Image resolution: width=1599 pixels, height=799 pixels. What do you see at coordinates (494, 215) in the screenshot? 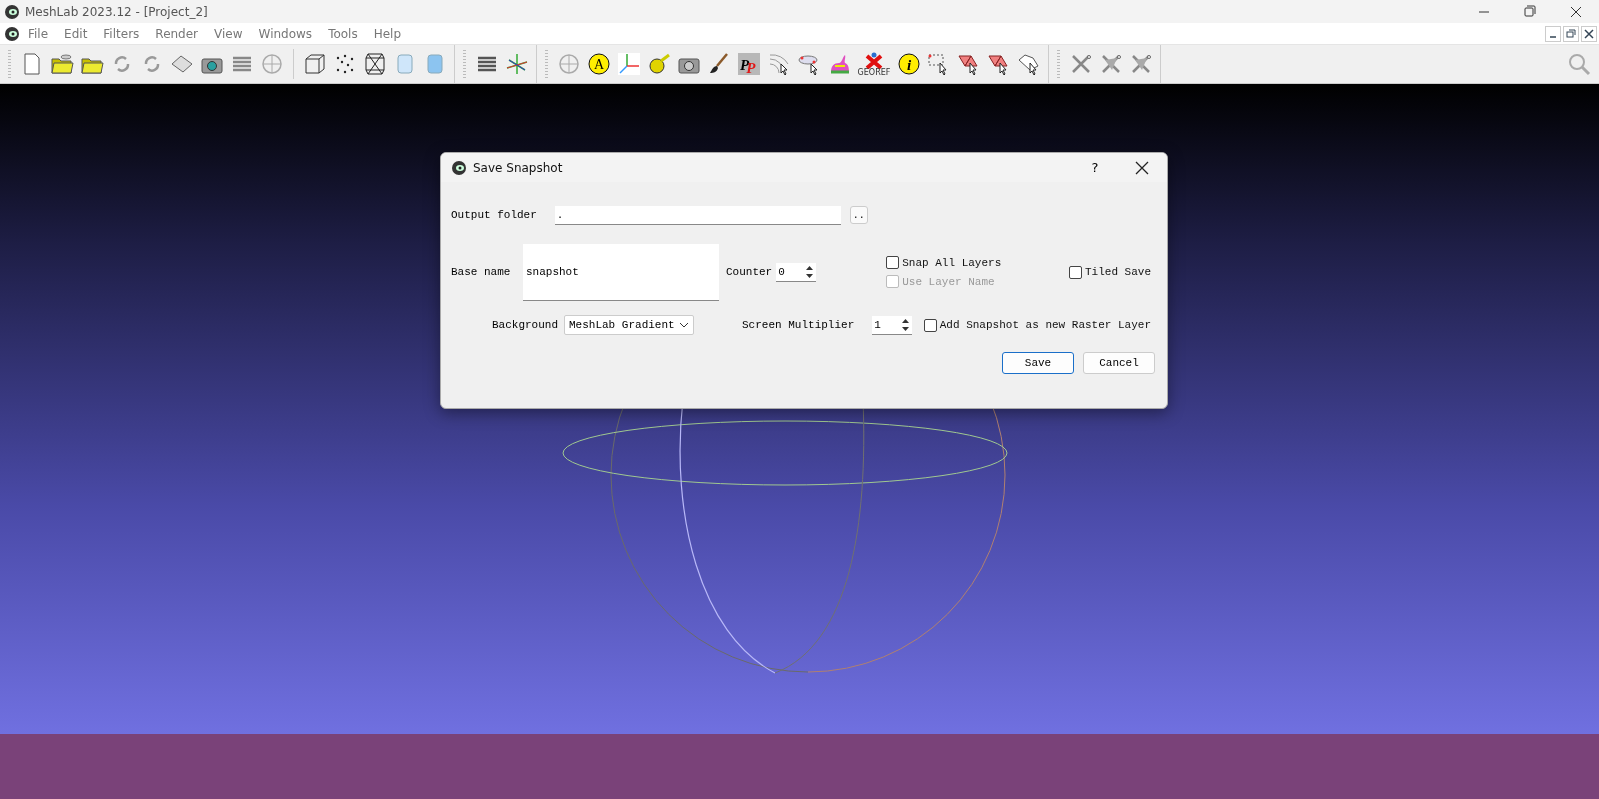
I see `field-label: Output folder` at bounding box center [494, 215].